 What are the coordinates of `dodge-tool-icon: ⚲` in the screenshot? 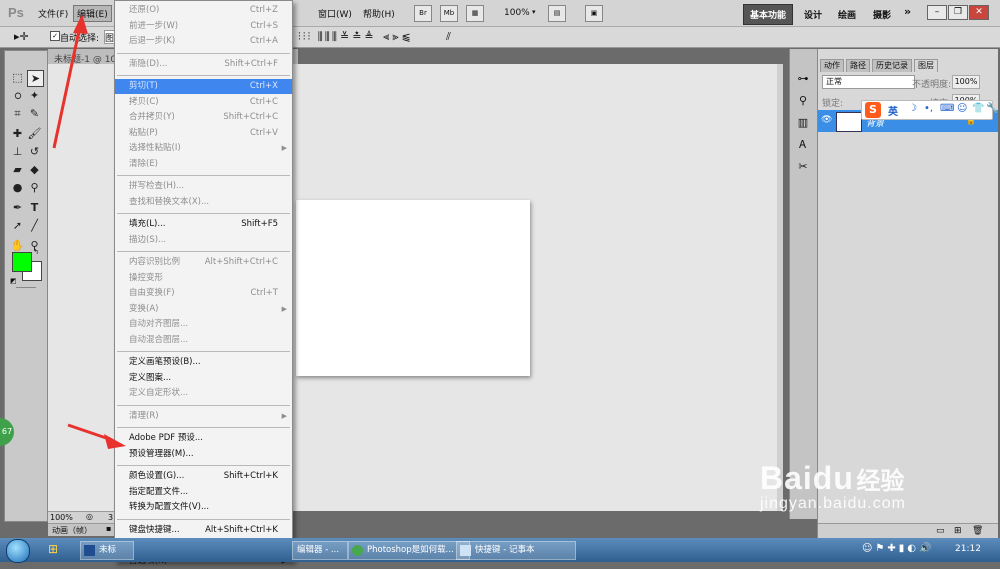 It's located at (34, 187).